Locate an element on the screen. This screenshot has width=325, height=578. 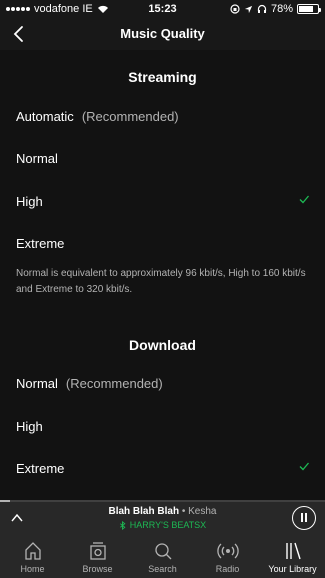
search-icon is located at coordinates (162, 551).